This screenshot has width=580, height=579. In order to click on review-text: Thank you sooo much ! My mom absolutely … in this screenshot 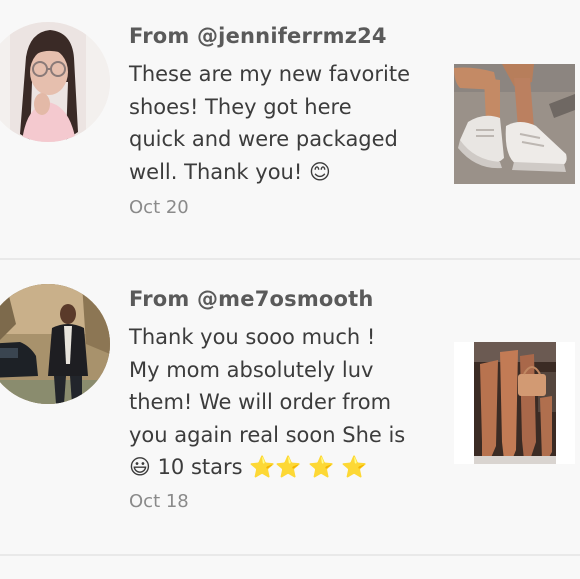, I will do `click(267, 402)`.